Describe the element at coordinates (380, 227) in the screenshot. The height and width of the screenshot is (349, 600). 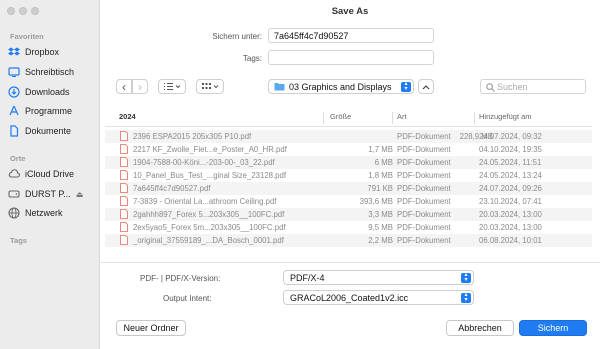
I see `file-size: 9,5 MB` at that location.